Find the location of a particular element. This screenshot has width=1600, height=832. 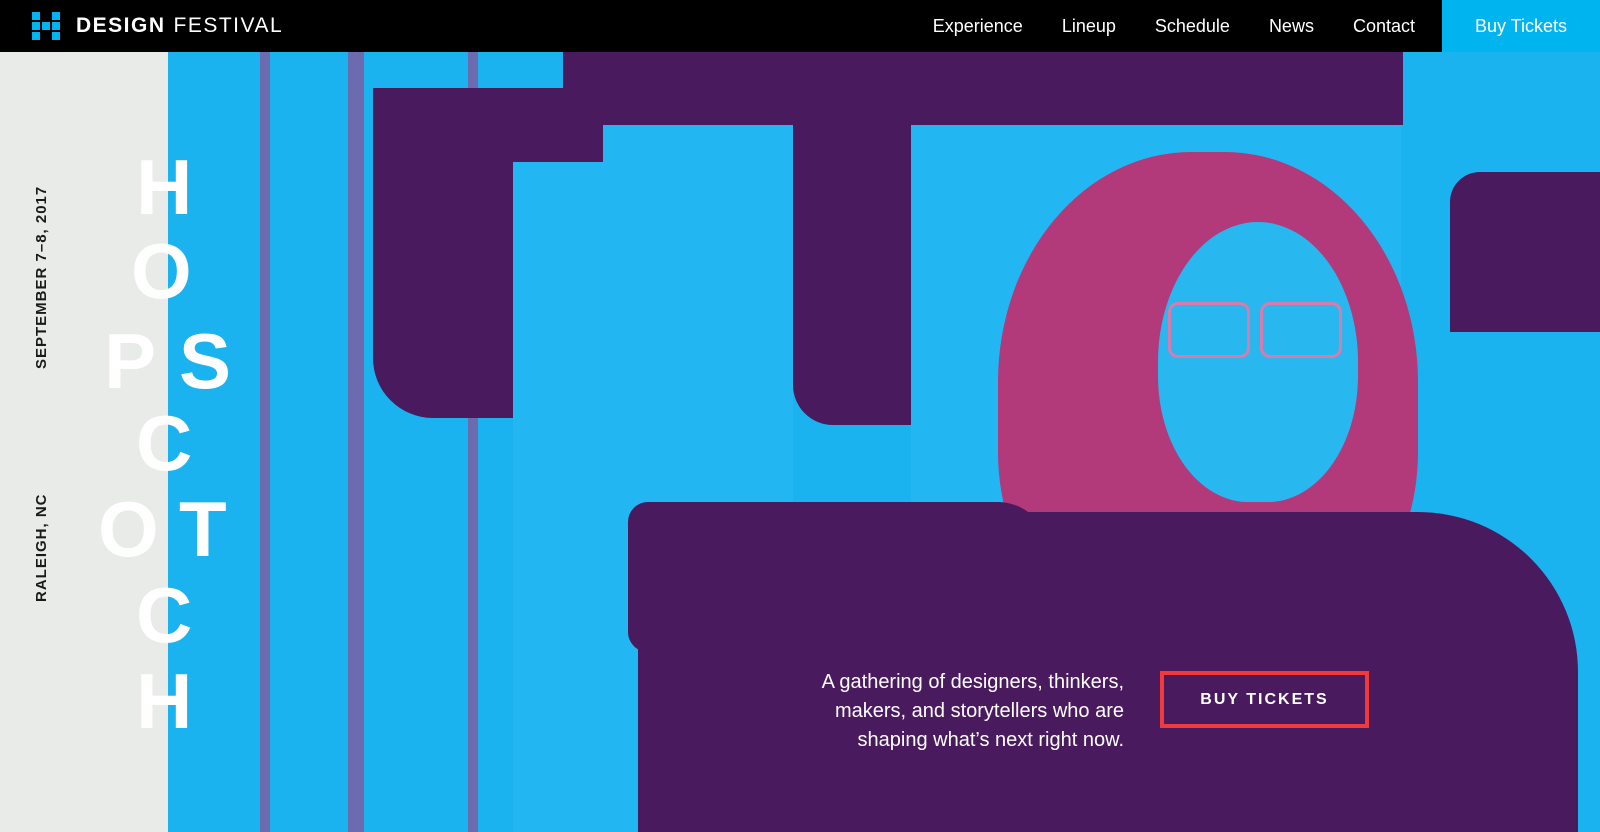

speaker-face is located at coordinates (1258, 362).